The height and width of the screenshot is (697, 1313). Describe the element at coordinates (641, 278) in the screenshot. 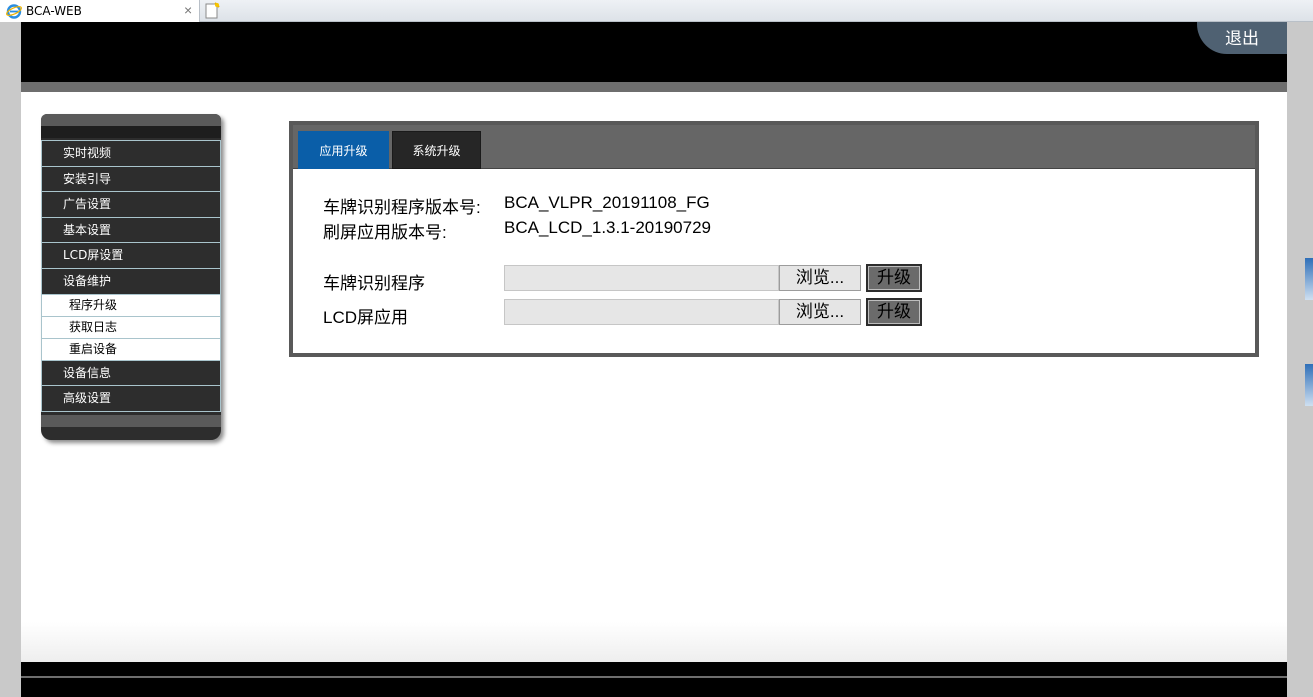

I see `vlpr-file-input` at that location.